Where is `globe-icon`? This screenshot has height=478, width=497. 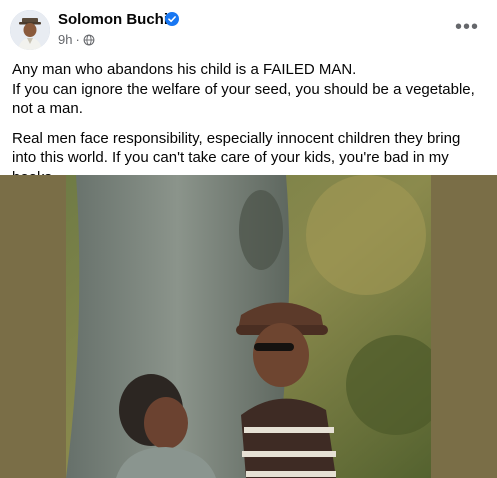
globe-icon is located at coordinates (89, 40).